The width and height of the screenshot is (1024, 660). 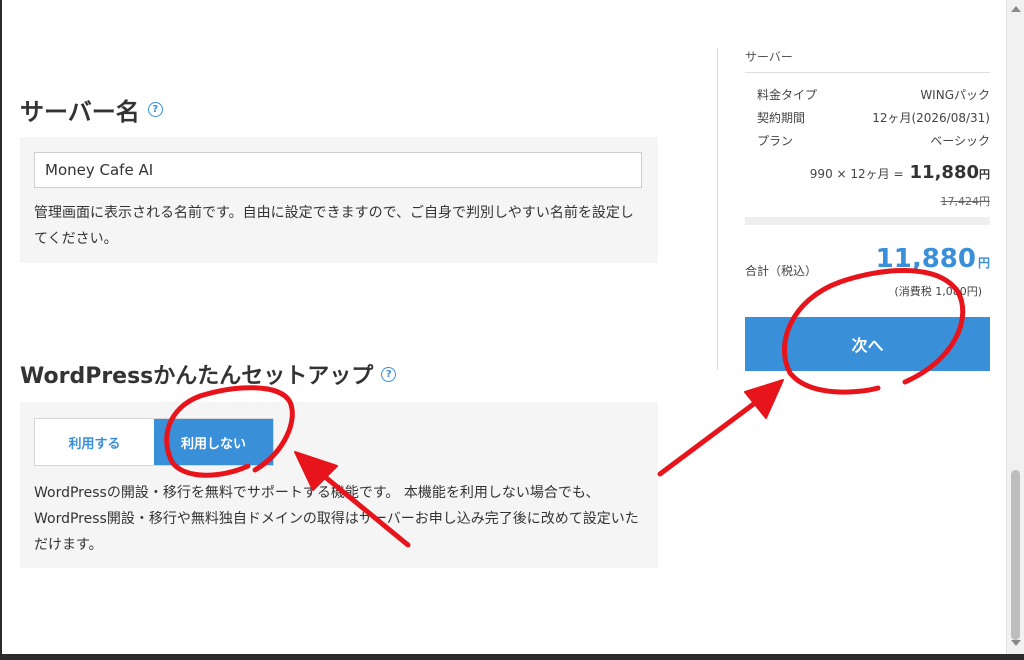 What do you see at coordinates (213, 442) in the screenshot?
I see `option-not-use-button: 利用しない` at bounding box center [213, 442].